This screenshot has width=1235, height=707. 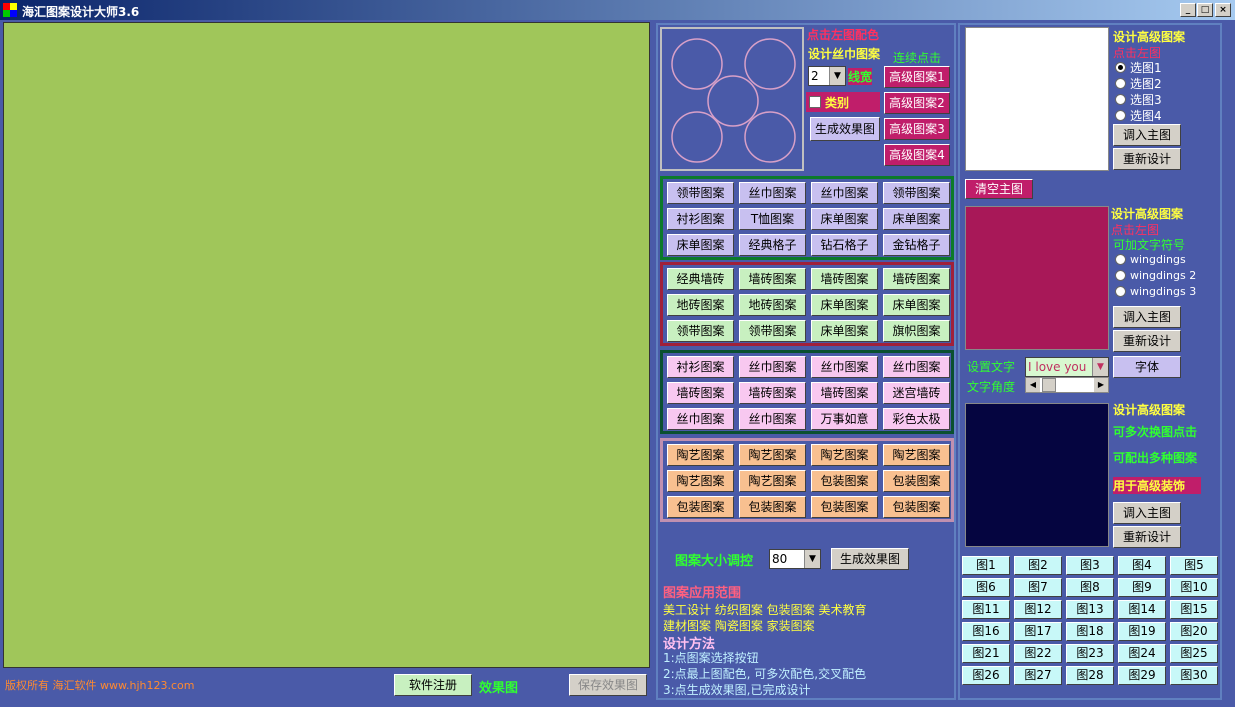 What do you see at coordinates (1142, 653) in the screenshot?
I see `thumbnail-button: 图24` at bounding box center [1142, 653].